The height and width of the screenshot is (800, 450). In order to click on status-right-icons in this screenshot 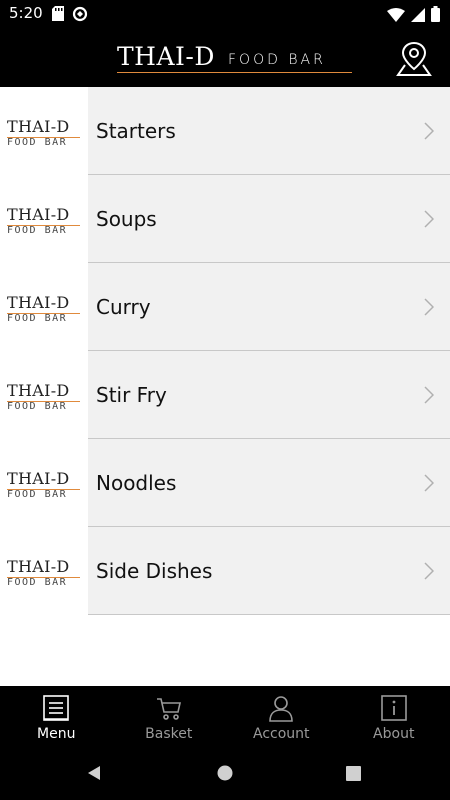, I will do `click(413, 16)`.